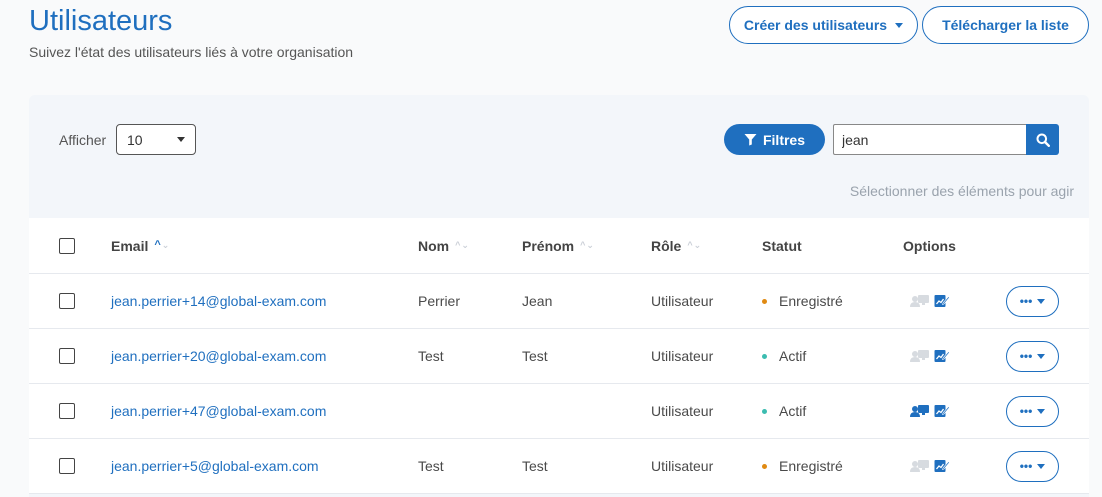 Image resolution: width=1102 pixels, height=497 pixels. I want to click on column-prenom-header: Prénom ^ ⌄, so click(558, 245).